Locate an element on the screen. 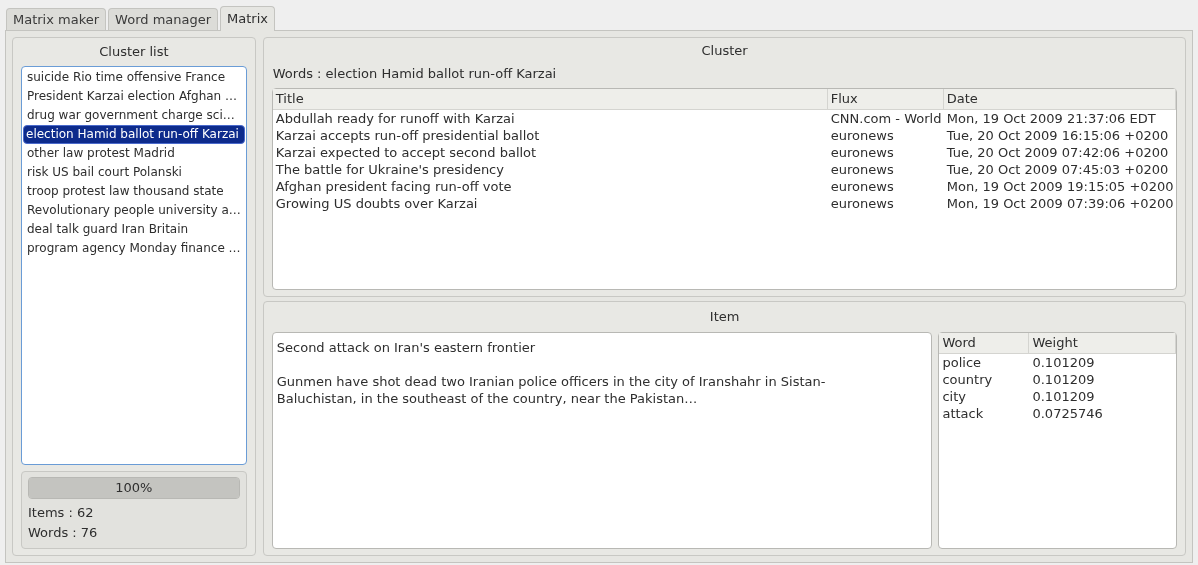 Image resolution: width=1198 pixels, height=565 pixels. table-cell-text: attack is located at coordinates (963, 413).